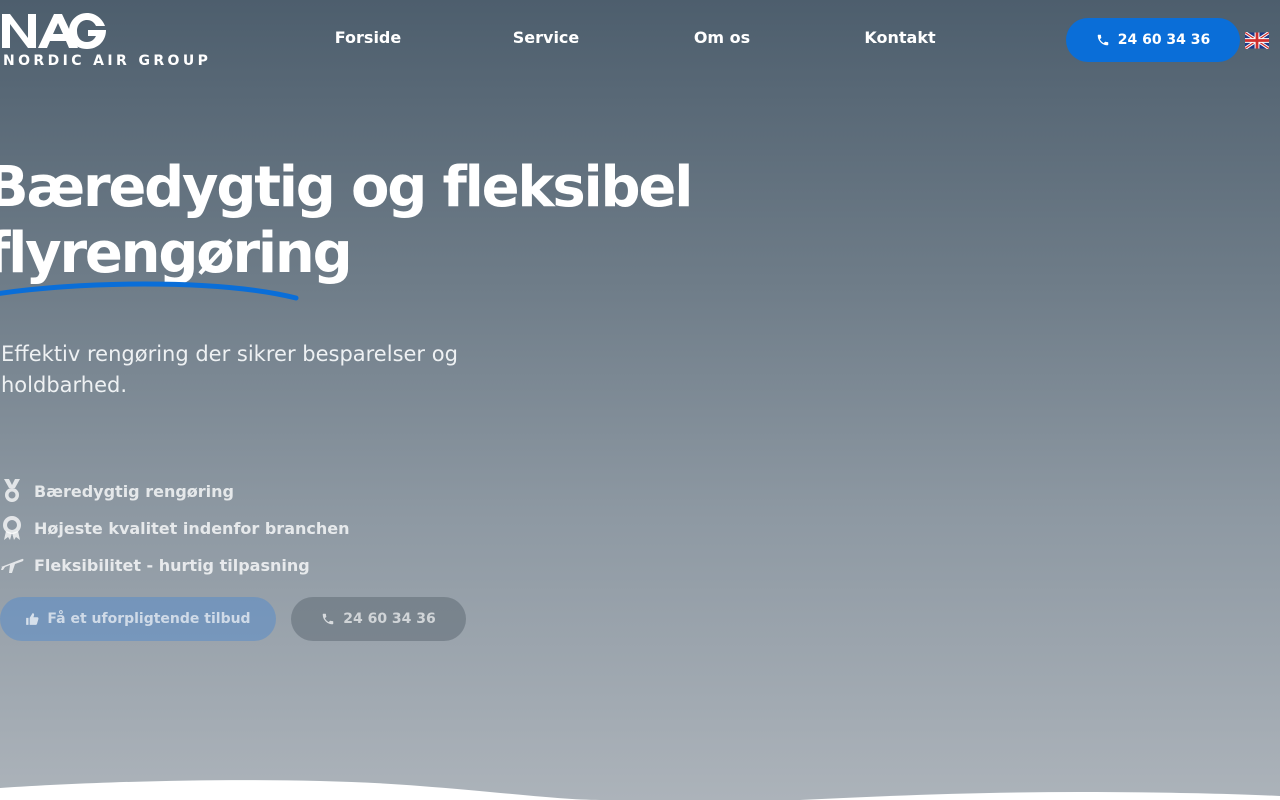 Image resolution: width=1280 pixels, height=800 pixels. Describe the element at coordinates (134, 491) in the screenshot. I see `feature-label: Bæredygtig rengøring` at that location.